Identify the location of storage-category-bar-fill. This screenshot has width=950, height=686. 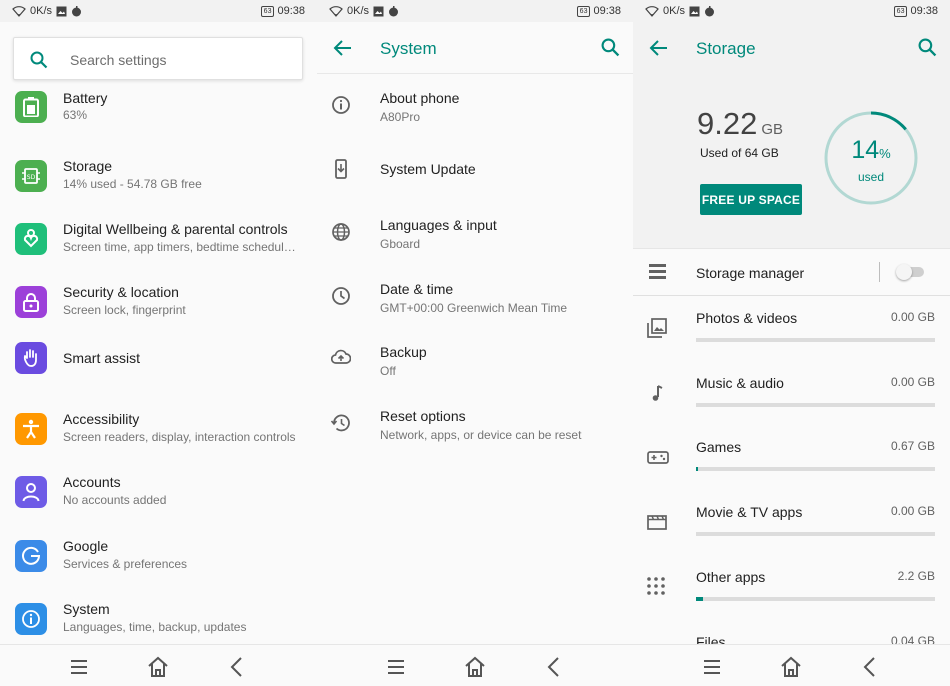
(700, 598).